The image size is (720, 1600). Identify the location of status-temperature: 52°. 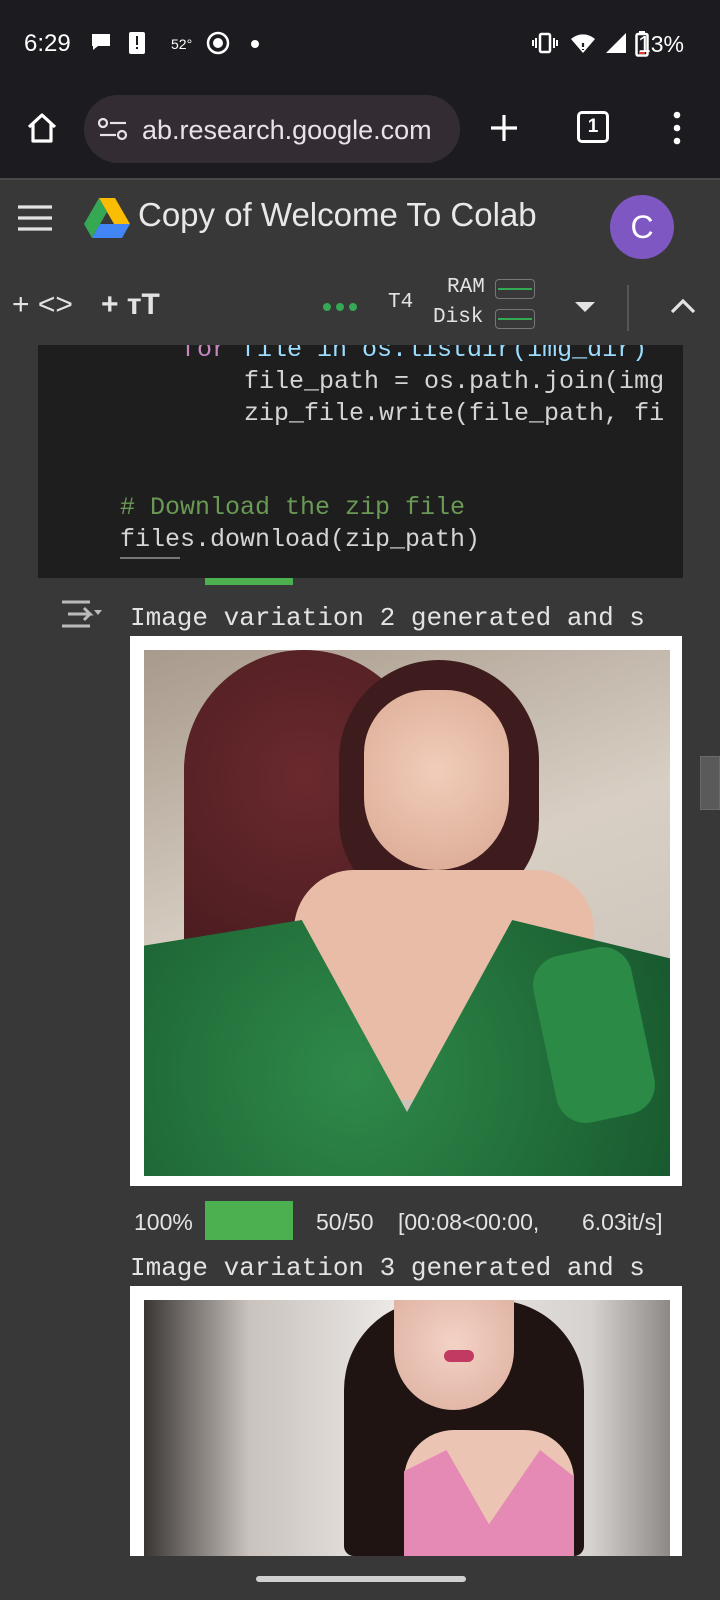
(182, 44).